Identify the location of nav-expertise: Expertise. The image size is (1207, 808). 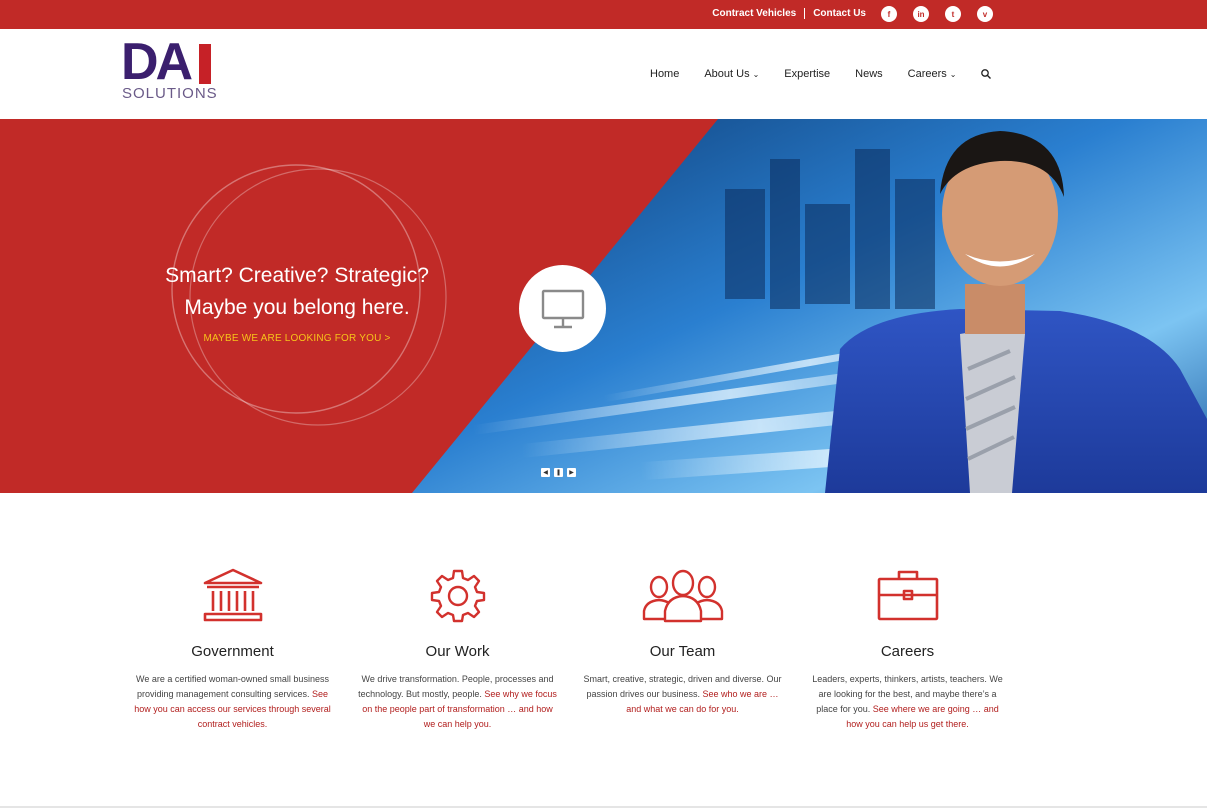
(807, 74).